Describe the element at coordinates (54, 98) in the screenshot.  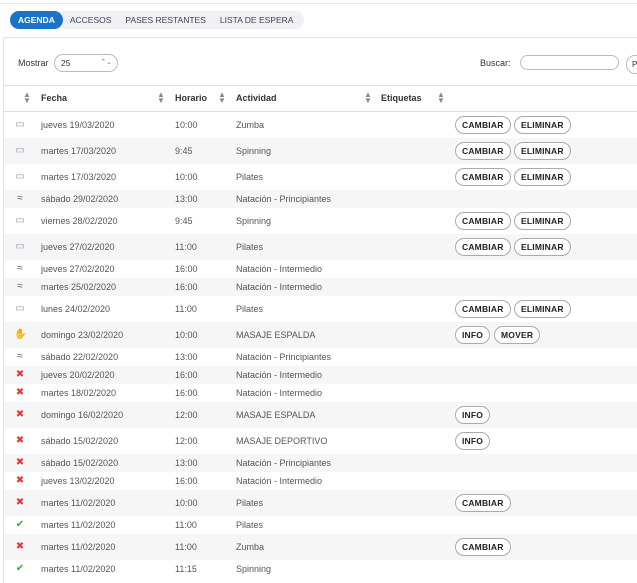
I see `column-header-fecha: Fecha` at that location.